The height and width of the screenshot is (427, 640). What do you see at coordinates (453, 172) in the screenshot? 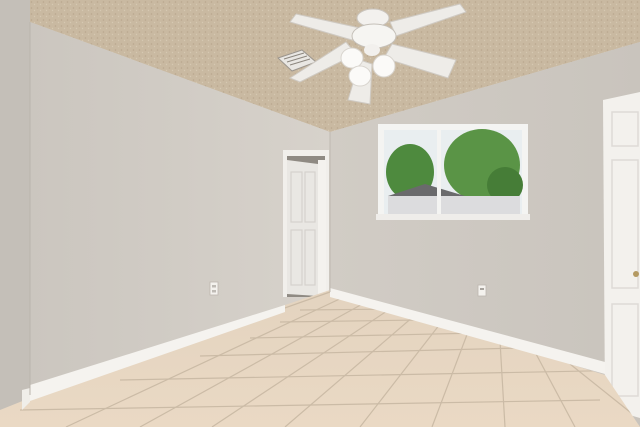
I see `window` at bounding box center [453, 172].